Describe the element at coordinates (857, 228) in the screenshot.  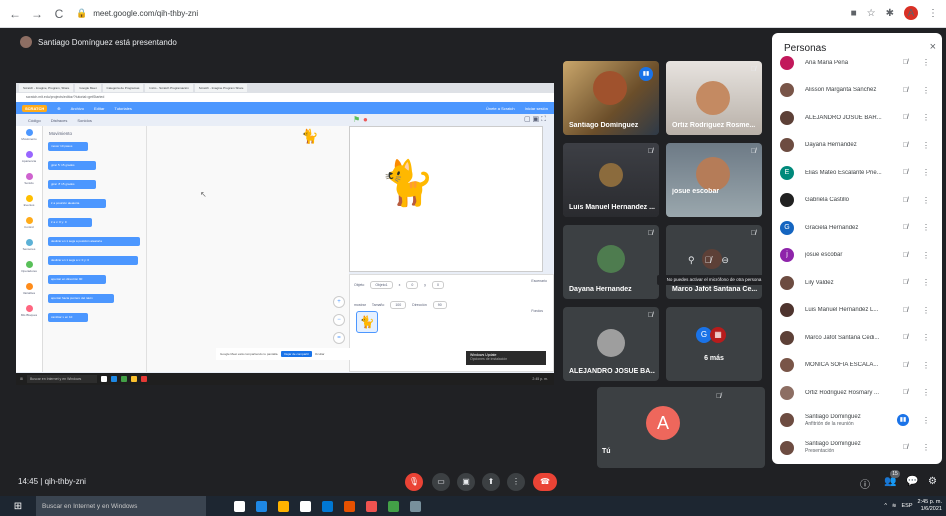
I see `participant-row: G Graciela Hernandez 🎙̸ ⋮` at that location.